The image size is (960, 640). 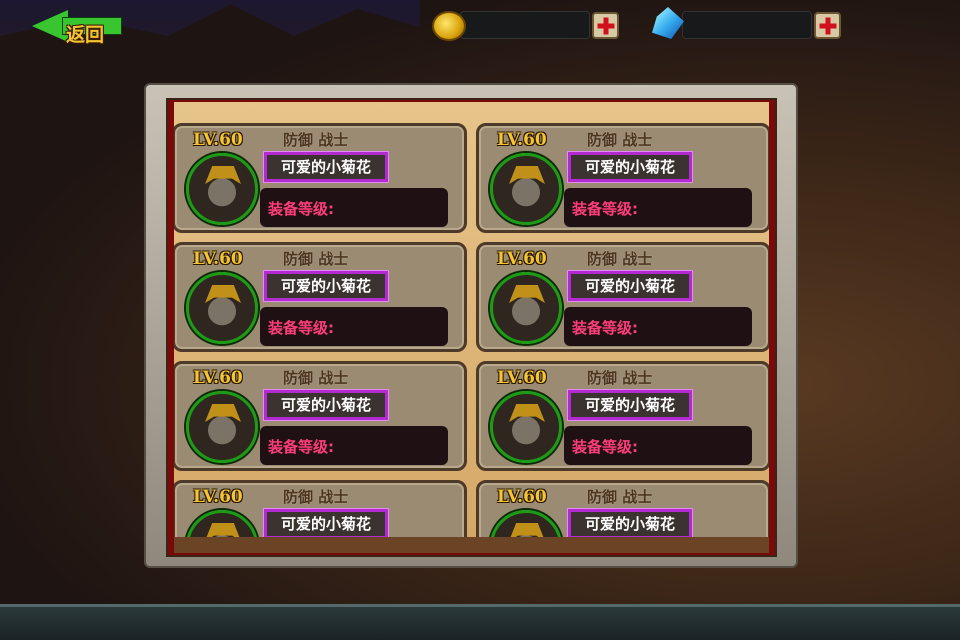 I want to click on back-button: 返回, so click(x=78, y=26).